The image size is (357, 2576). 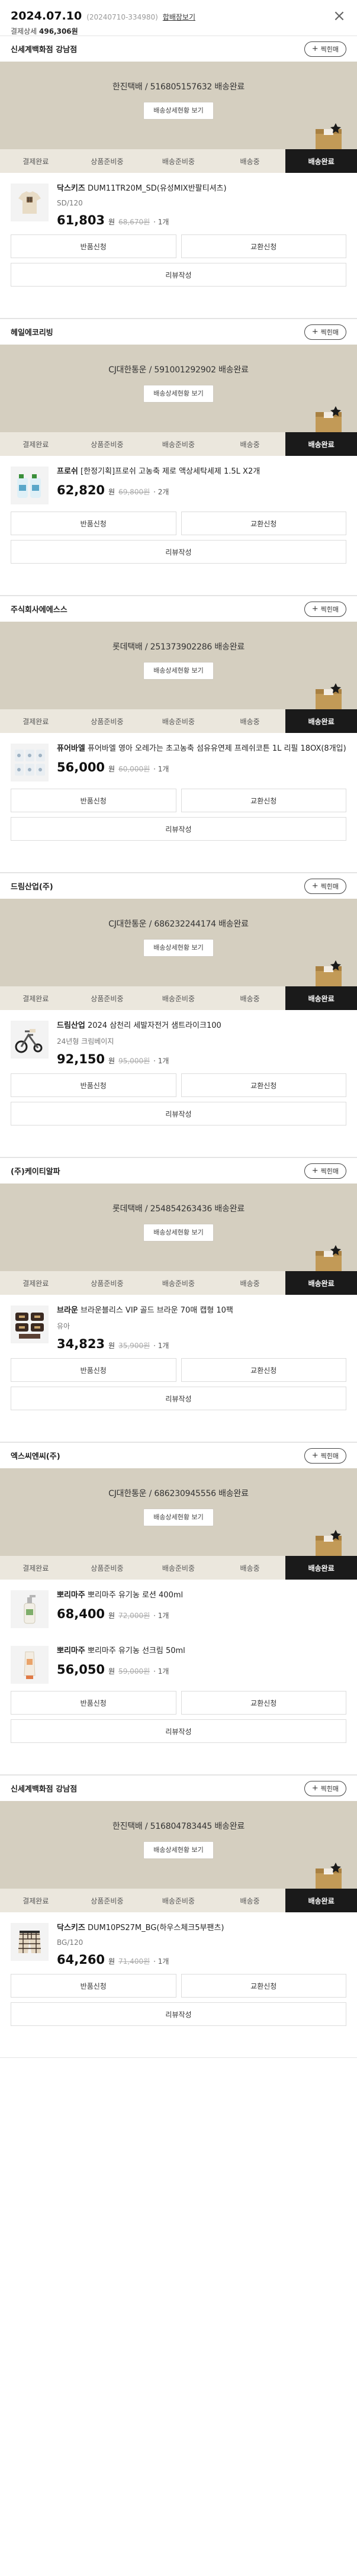 What do you see at coordinates (315, 1789) in the screenshot?
I see `plus-icon: +` at bounding box center [315, 1789].